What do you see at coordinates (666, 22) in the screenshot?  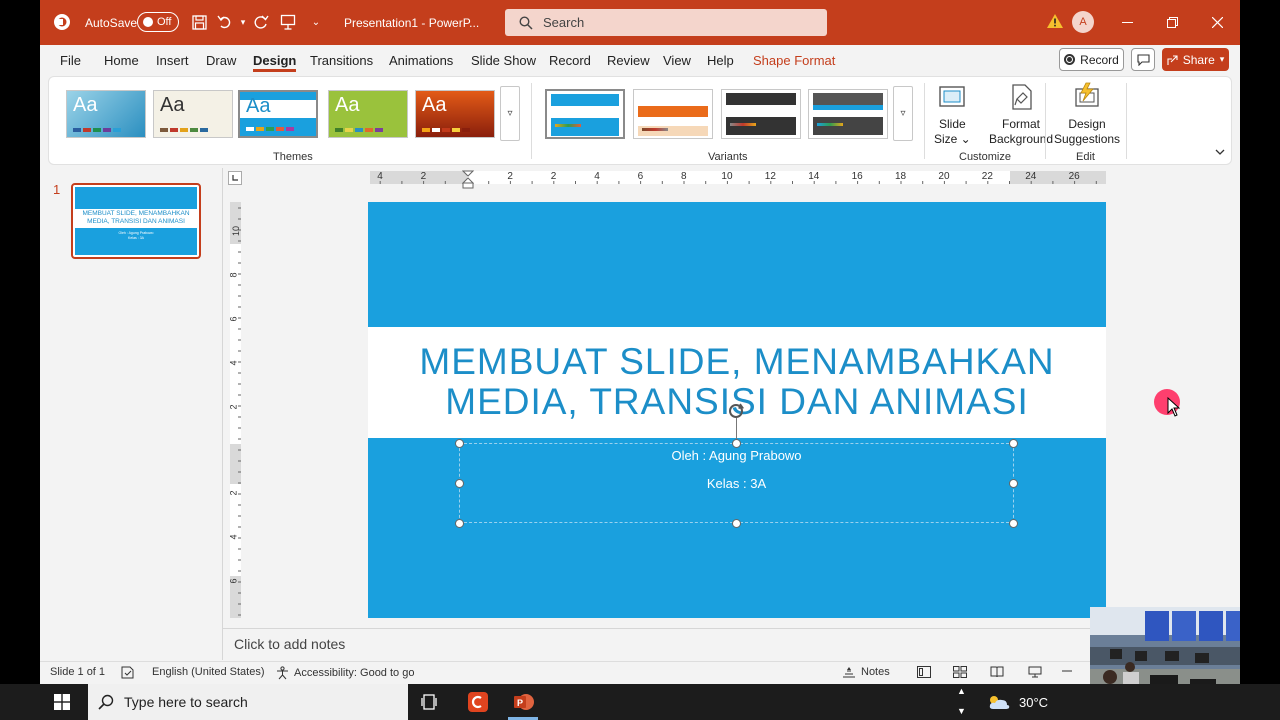 I see `search-input: Search` at bounding box center [666, 22].